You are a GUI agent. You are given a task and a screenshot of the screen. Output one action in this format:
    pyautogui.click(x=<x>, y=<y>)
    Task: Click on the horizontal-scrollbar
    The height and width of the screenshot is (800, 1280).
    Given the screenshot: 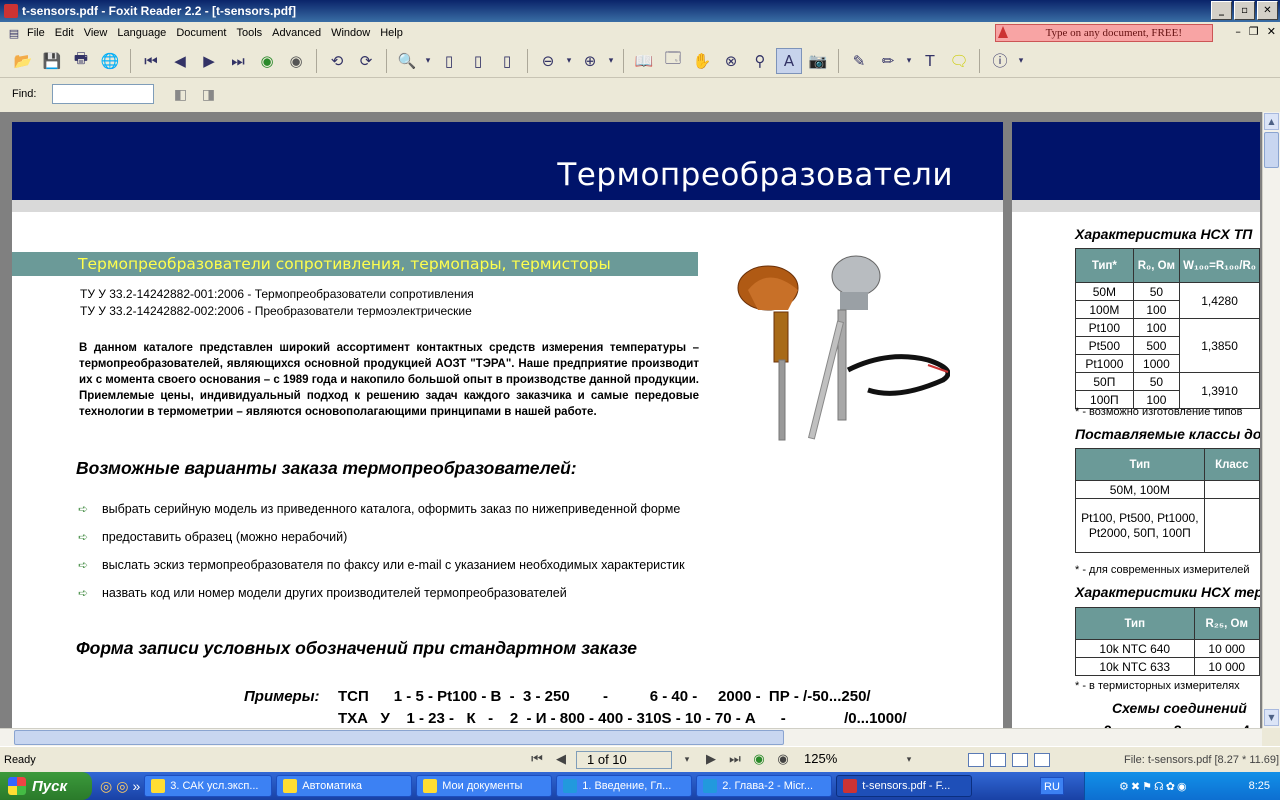 What is the action you would take?
    pyautogui.click(x=631, y=737)
    